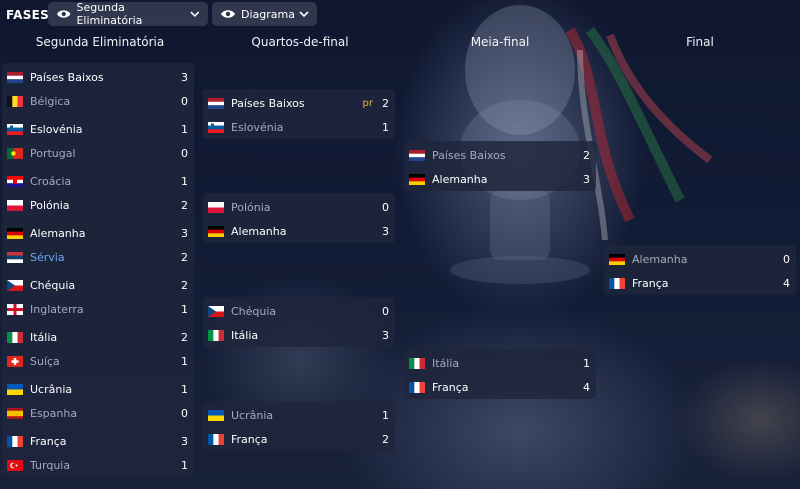 The width and height of the screenshot is (800, 489). I want to click on stage-dropdown-label: Segunda Eliminatória, so click(109, 14).